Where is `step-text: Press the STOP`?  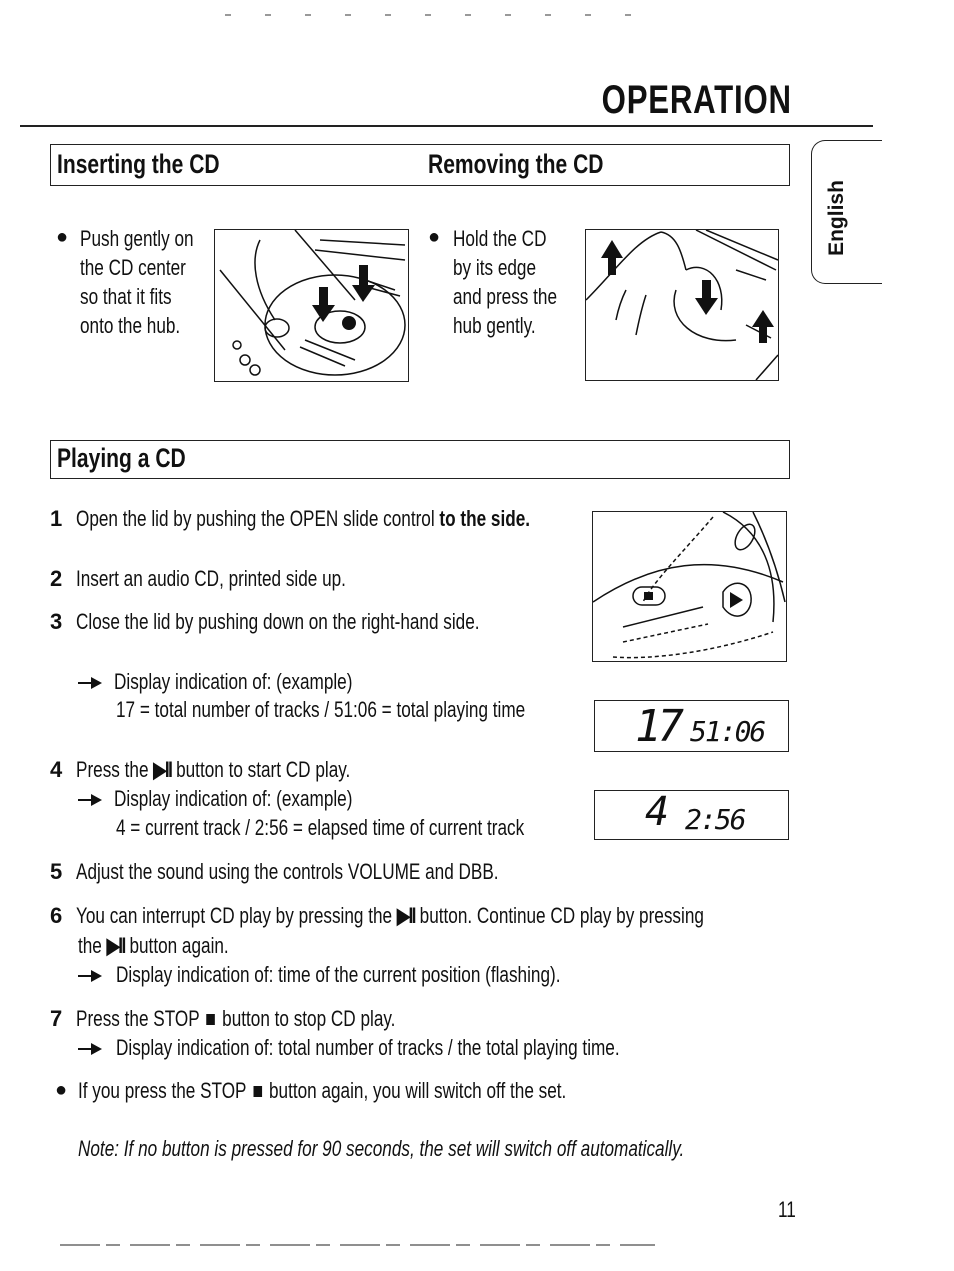
step-text: Press the STOP is located at coordinates (140, 1018).